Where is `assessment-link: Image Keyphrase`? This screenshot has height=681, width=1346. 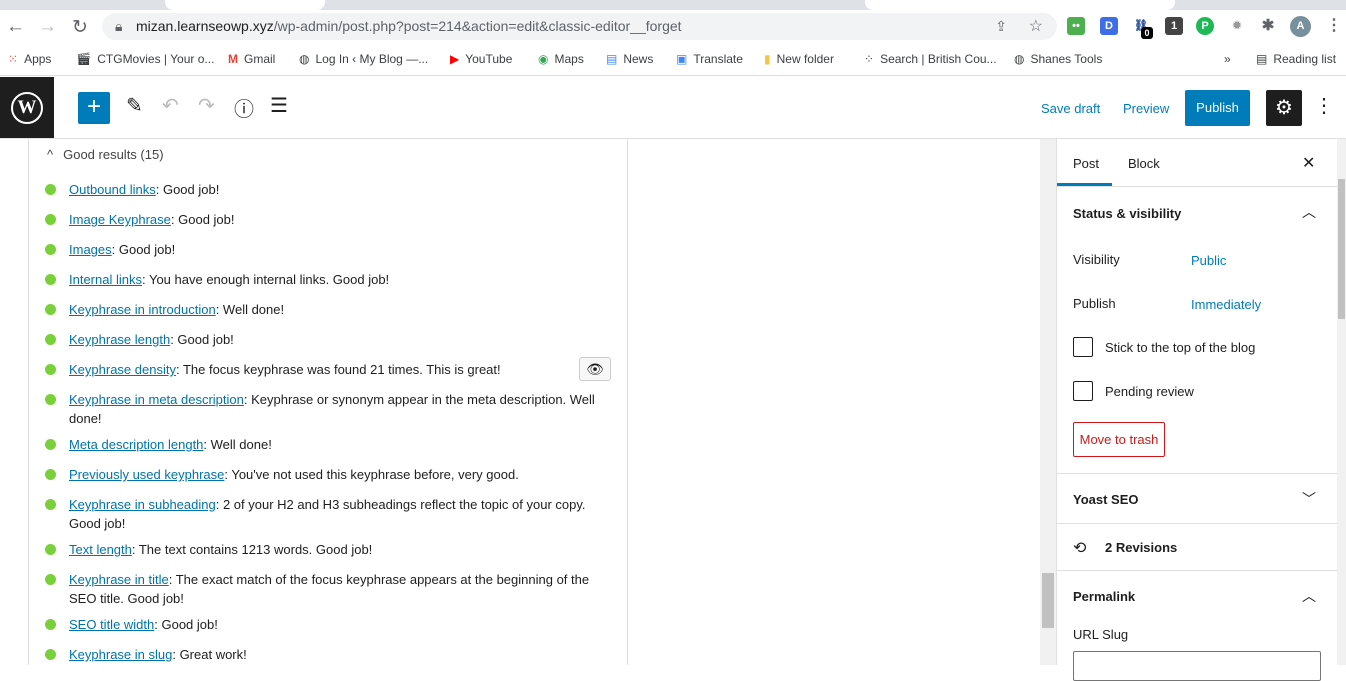
assessment-link: Image Keyphrase is located at coordinates (120, 219).